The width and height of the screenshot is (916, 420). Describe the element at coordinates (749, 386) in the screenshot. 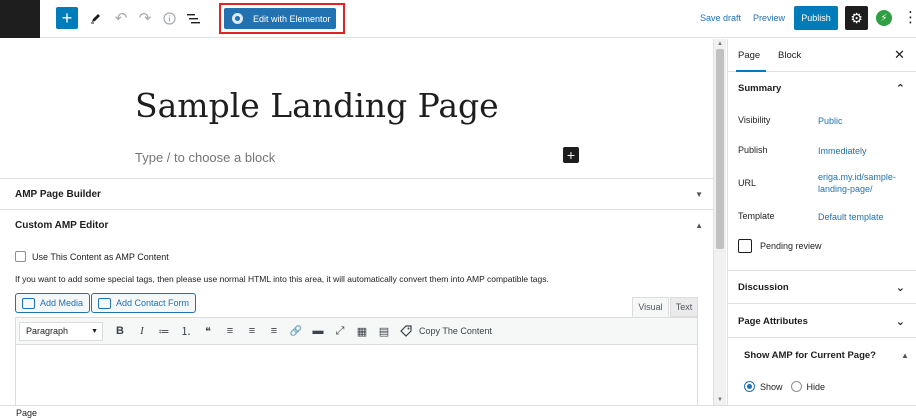

I see `amp-show-radio` at that location.